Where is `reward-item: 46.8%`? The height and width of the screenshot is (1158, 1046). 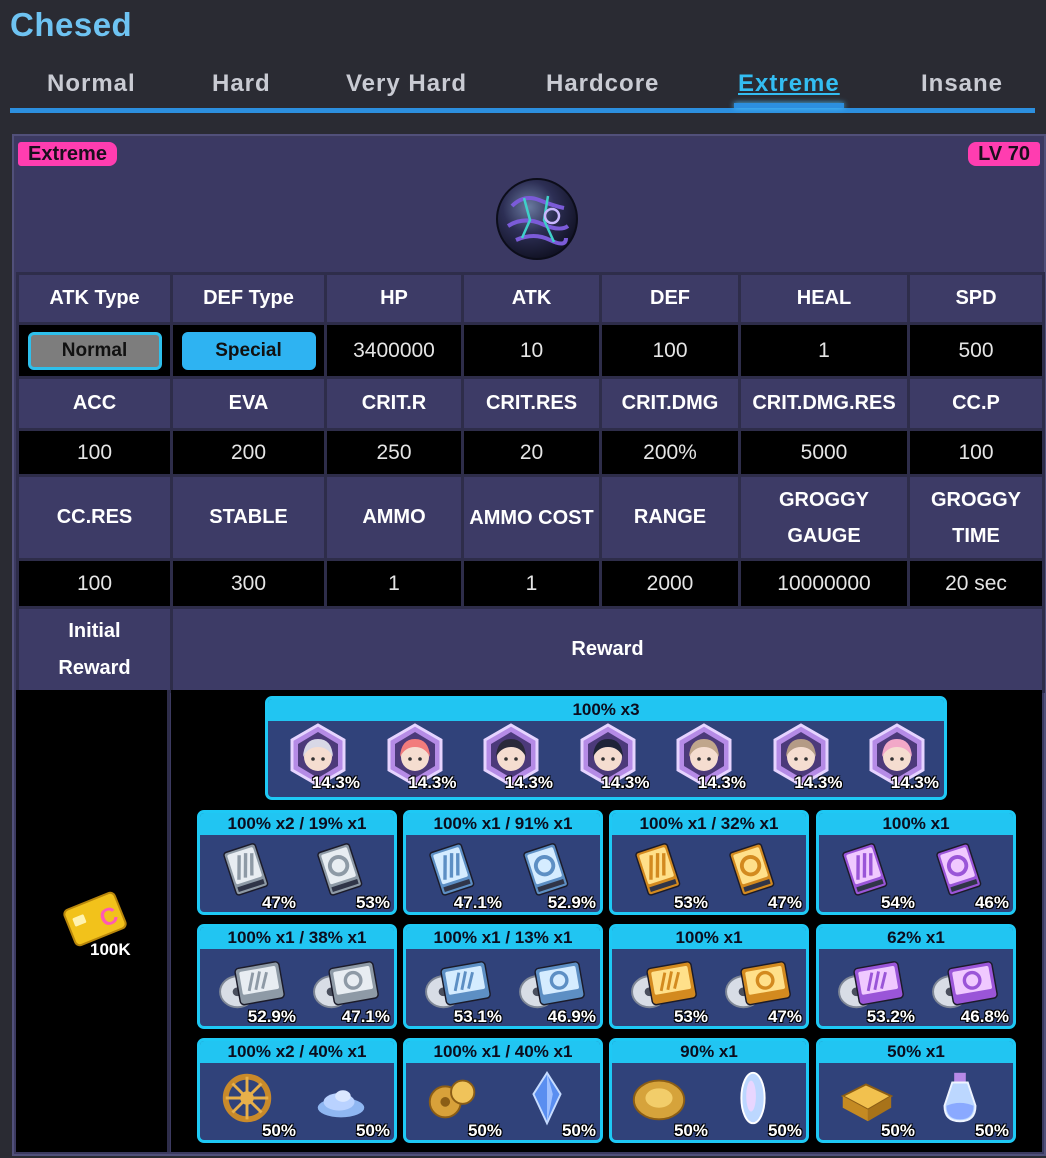
reward-item: 46.8% is located at coordinates (965, 988).